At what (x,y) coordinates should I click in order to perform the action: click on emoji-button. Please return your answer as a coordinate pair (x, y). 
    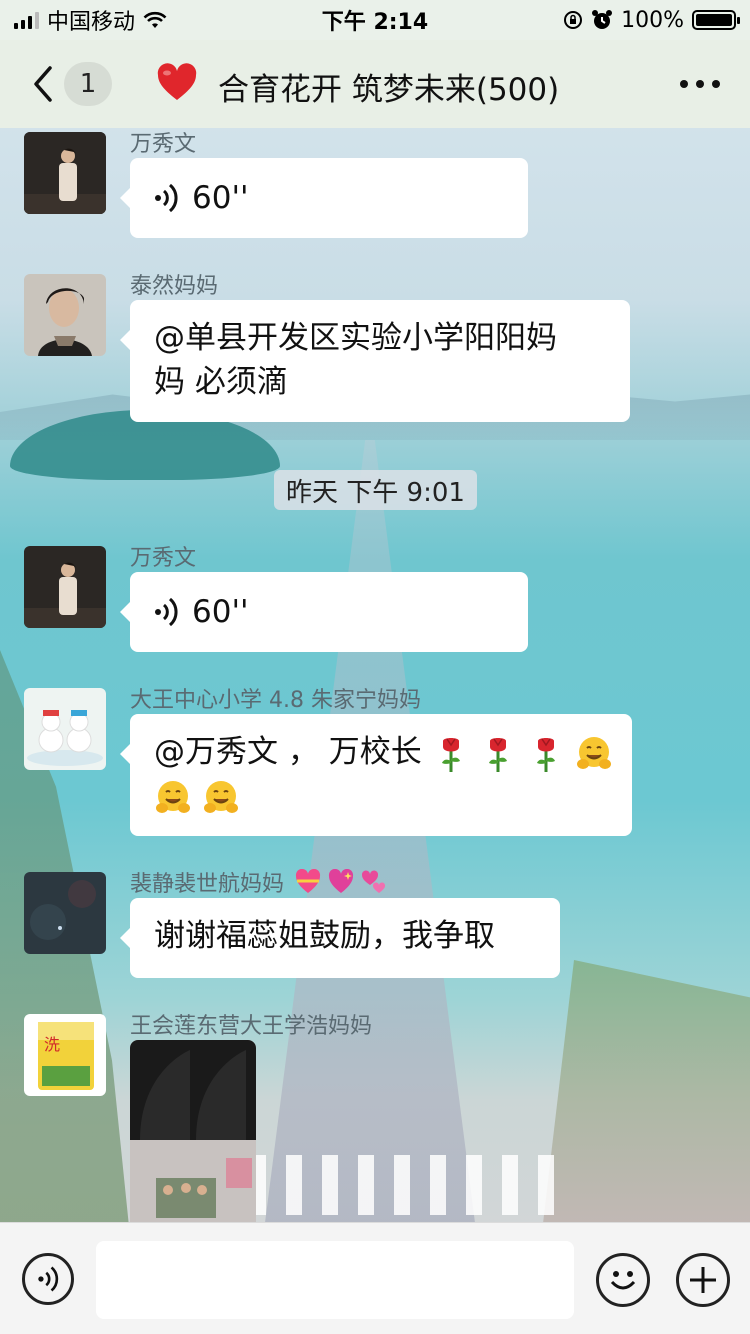
    Looking at the image, I should click on (623, 1280).